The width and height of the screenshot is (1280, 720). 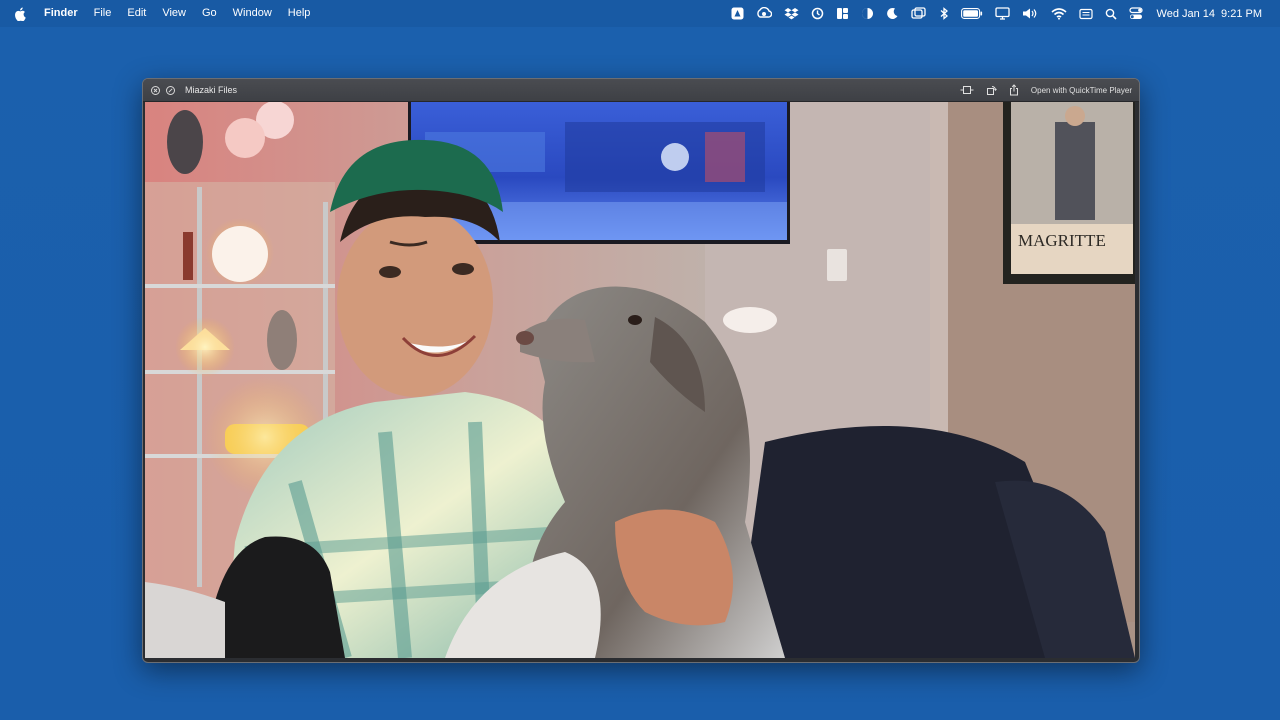 What do you see at coordinates (764, 13) in the screenshot?
I see `backup-icon` at bounding box center [764, 13].